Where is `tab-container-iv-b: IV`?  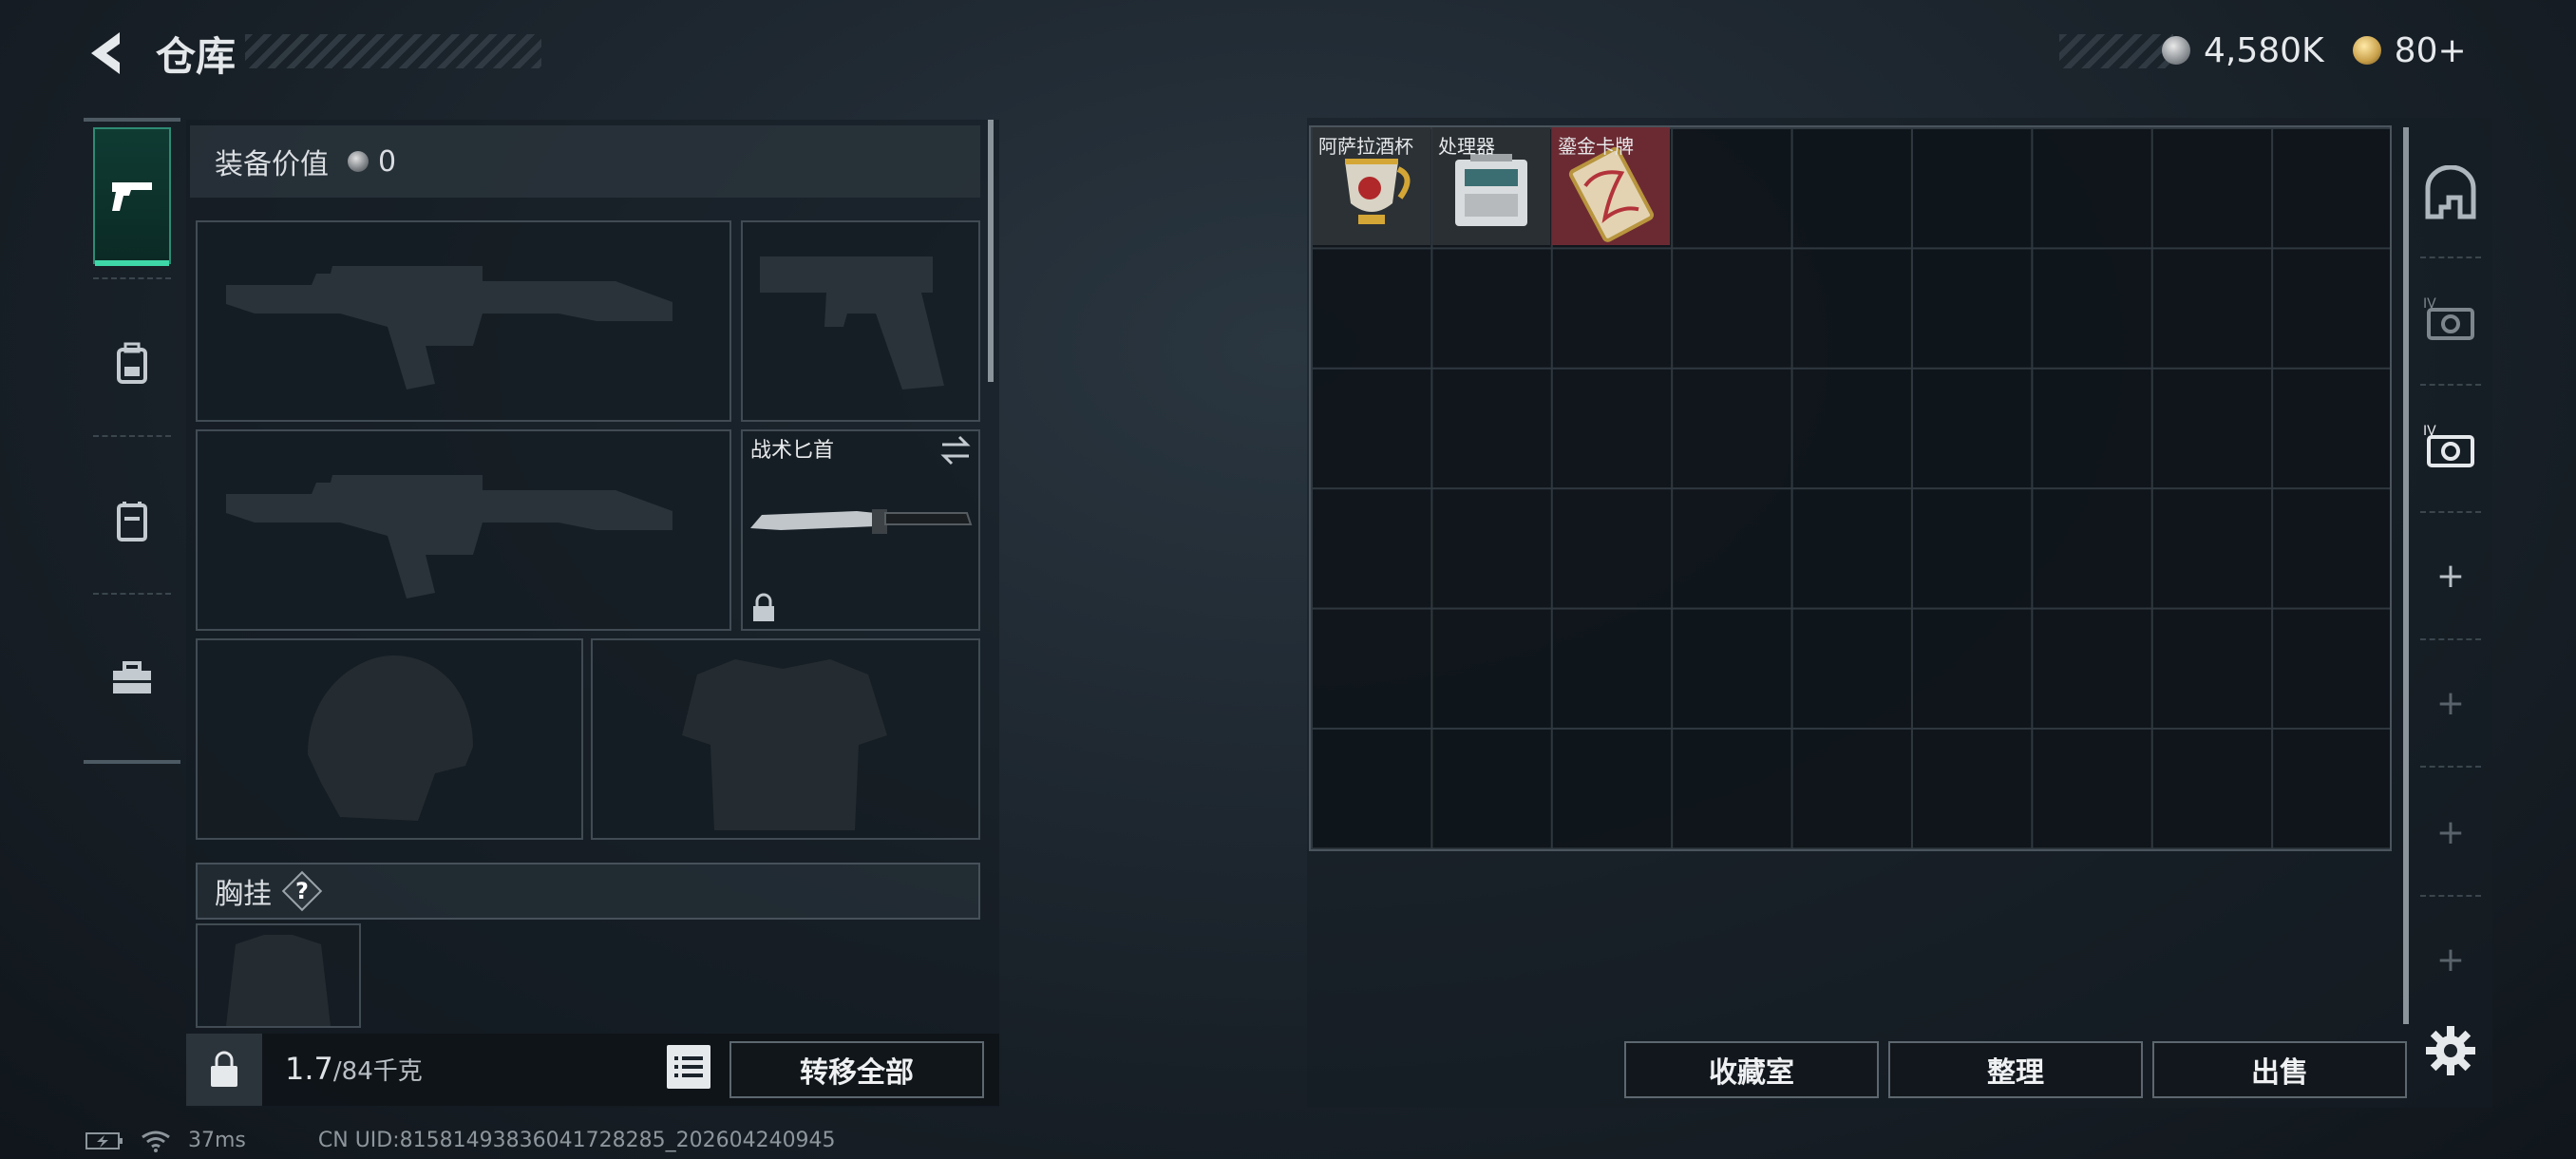 tab-container-iv-b: IV is located at coordinates (2451, 447).